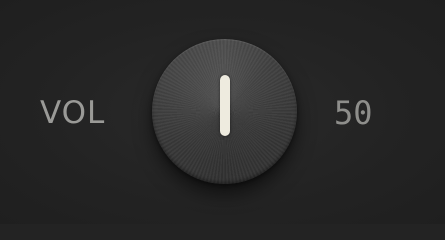 The width and height of the screenshot is (445, 240). I want to click on knob-pointer-icon, so click(225, 105).